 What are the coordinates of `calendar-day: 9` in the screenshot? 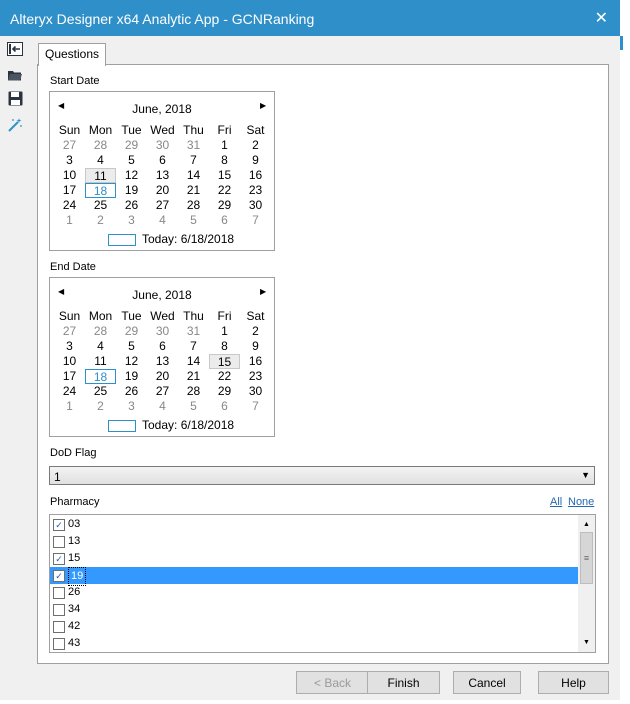 It's located at (255, 346).